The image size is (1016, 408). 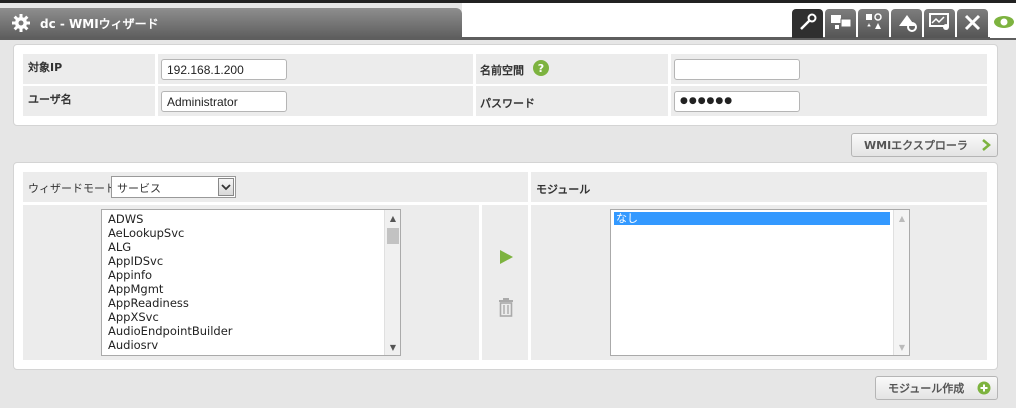 I want to click on services-scrollbar: ▲ ▼, so click(x=392, y=282).